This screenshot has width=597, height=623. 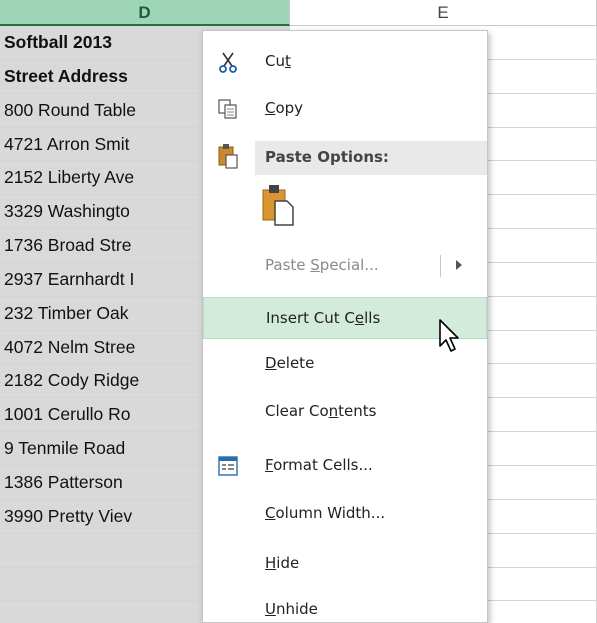 I want to click on mouse-pointer-icon, so click(x=449, y=335).